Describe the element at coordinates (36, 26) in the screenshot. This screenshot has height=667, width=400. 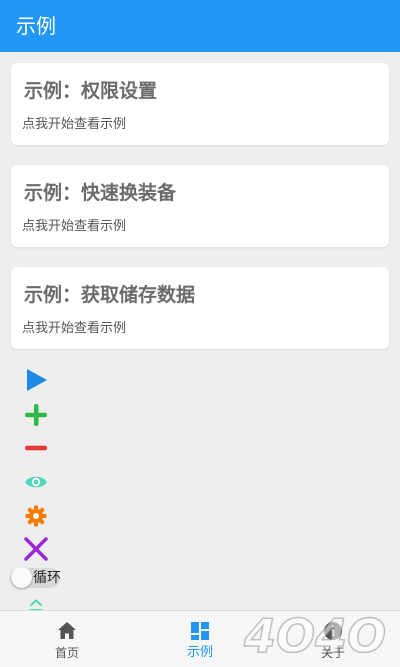
I see `page-title: 示例` at that location.